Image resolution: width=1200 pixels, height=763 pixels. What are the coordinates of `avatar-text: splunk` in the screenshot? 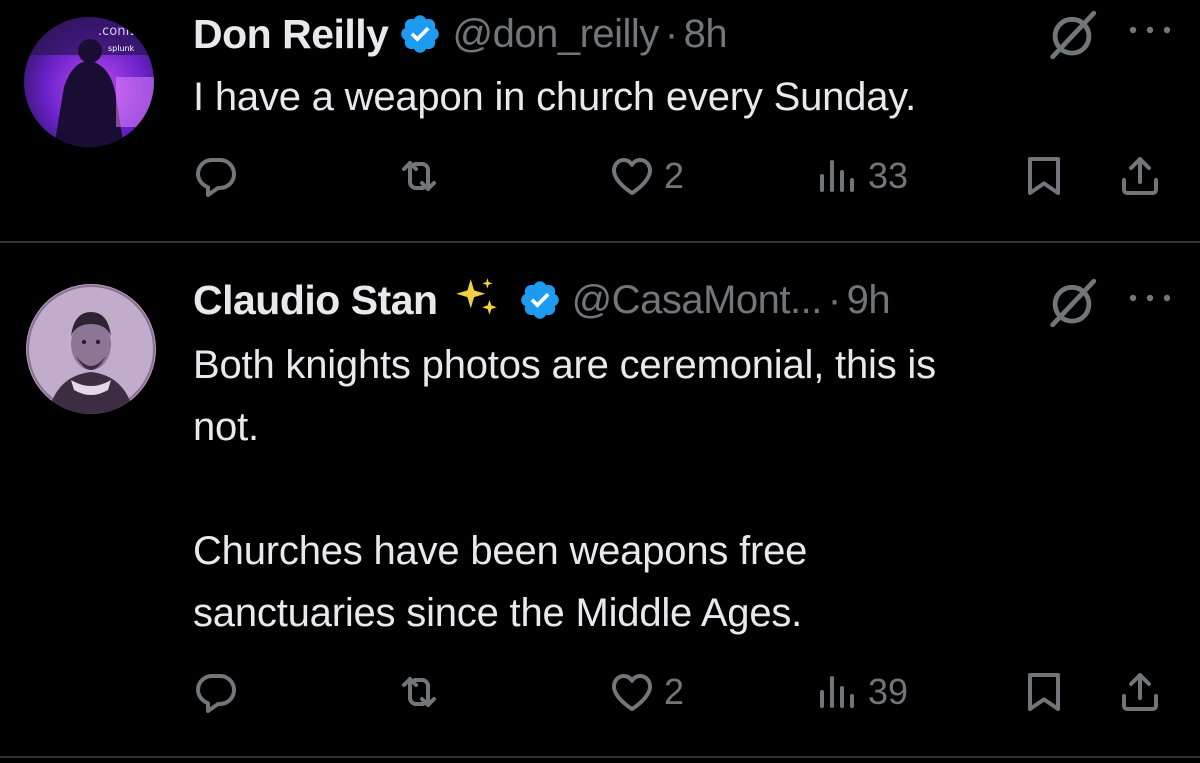 It's located at (121, 48).